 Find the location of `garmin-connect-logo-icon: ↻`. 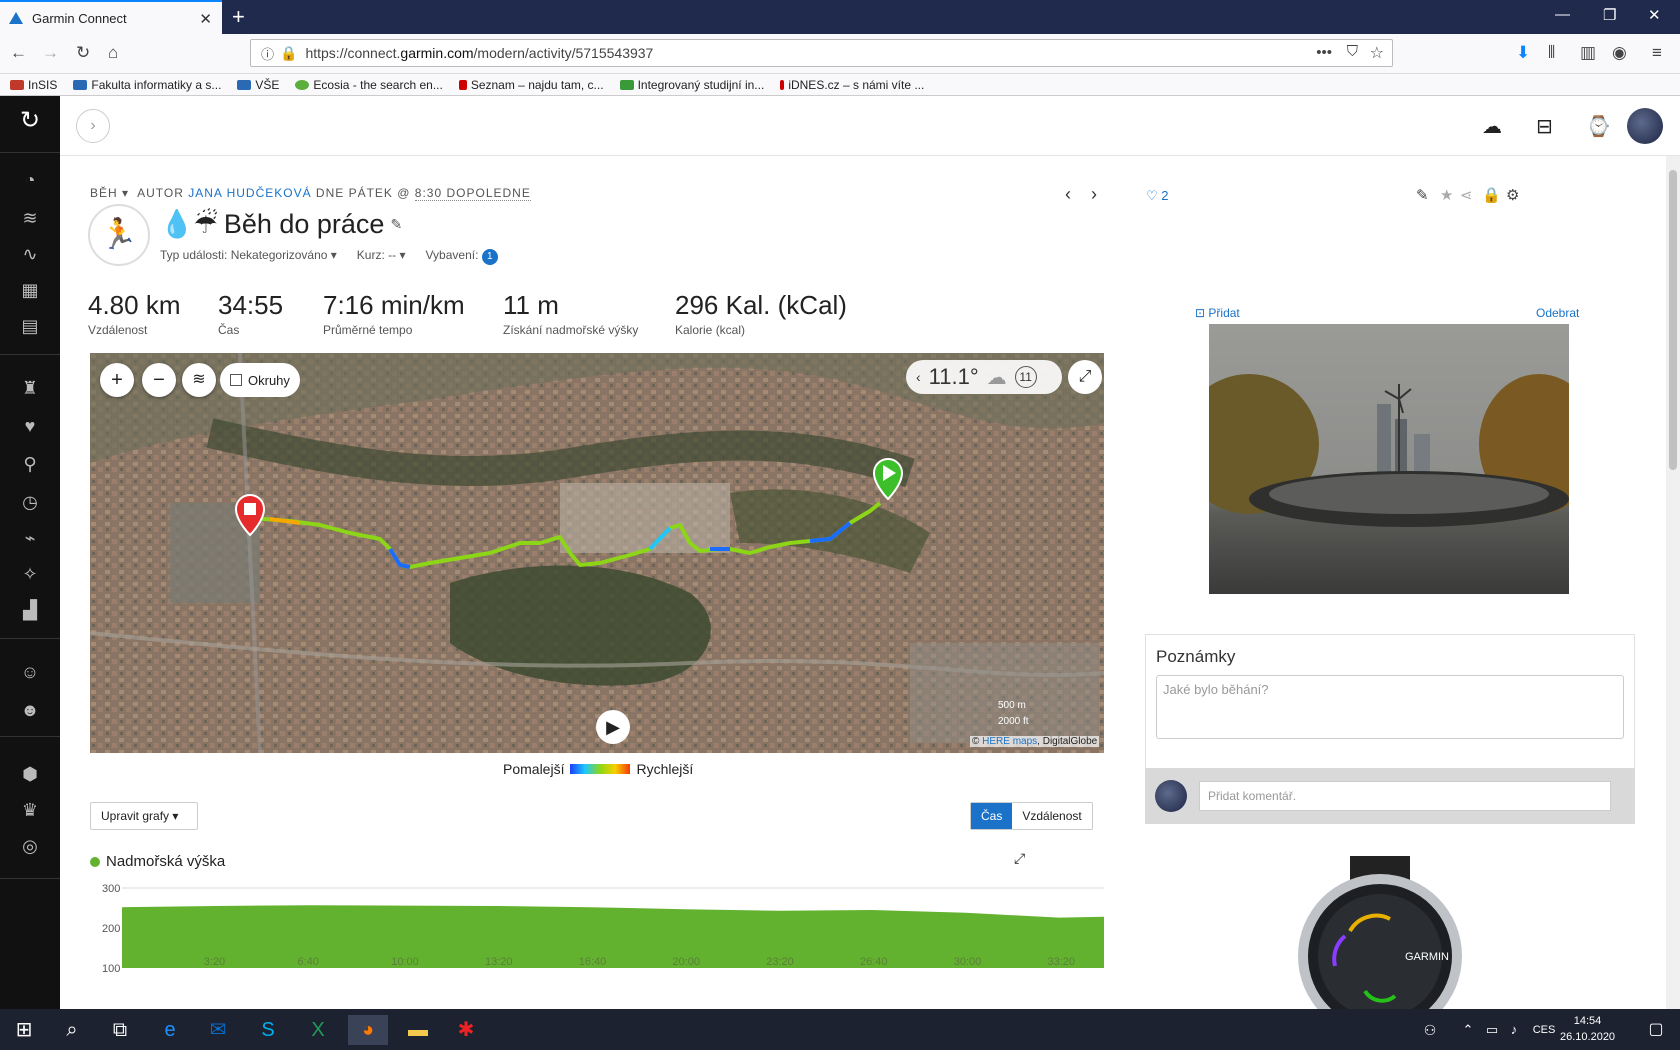

garmin-connect-logo-icon: ↻ is located at coordinates (30, 120).